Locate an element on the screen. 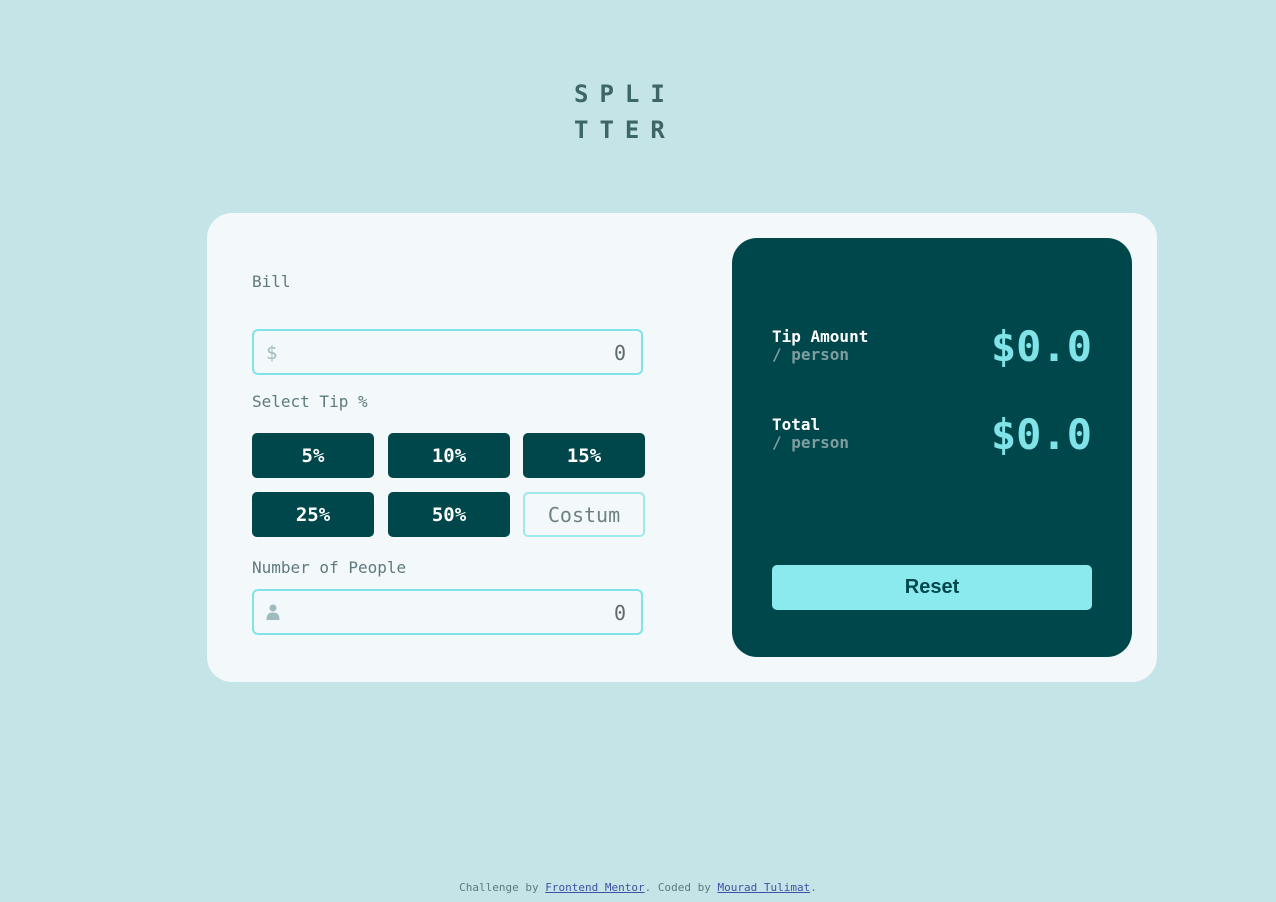 The image size is (1276, 902). people-value: 0 is located at coordinates (620, 613).